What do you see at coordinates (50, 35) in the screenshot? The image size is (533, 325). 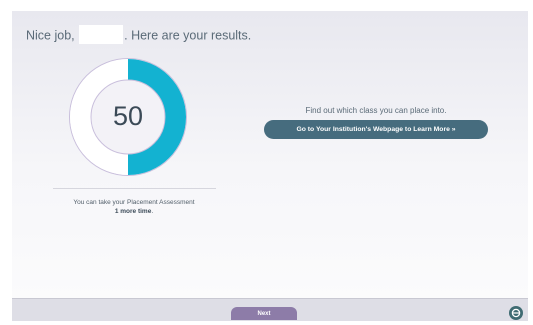 I see `headline-prefix: Nice job,` at bounding box center [50, 35].